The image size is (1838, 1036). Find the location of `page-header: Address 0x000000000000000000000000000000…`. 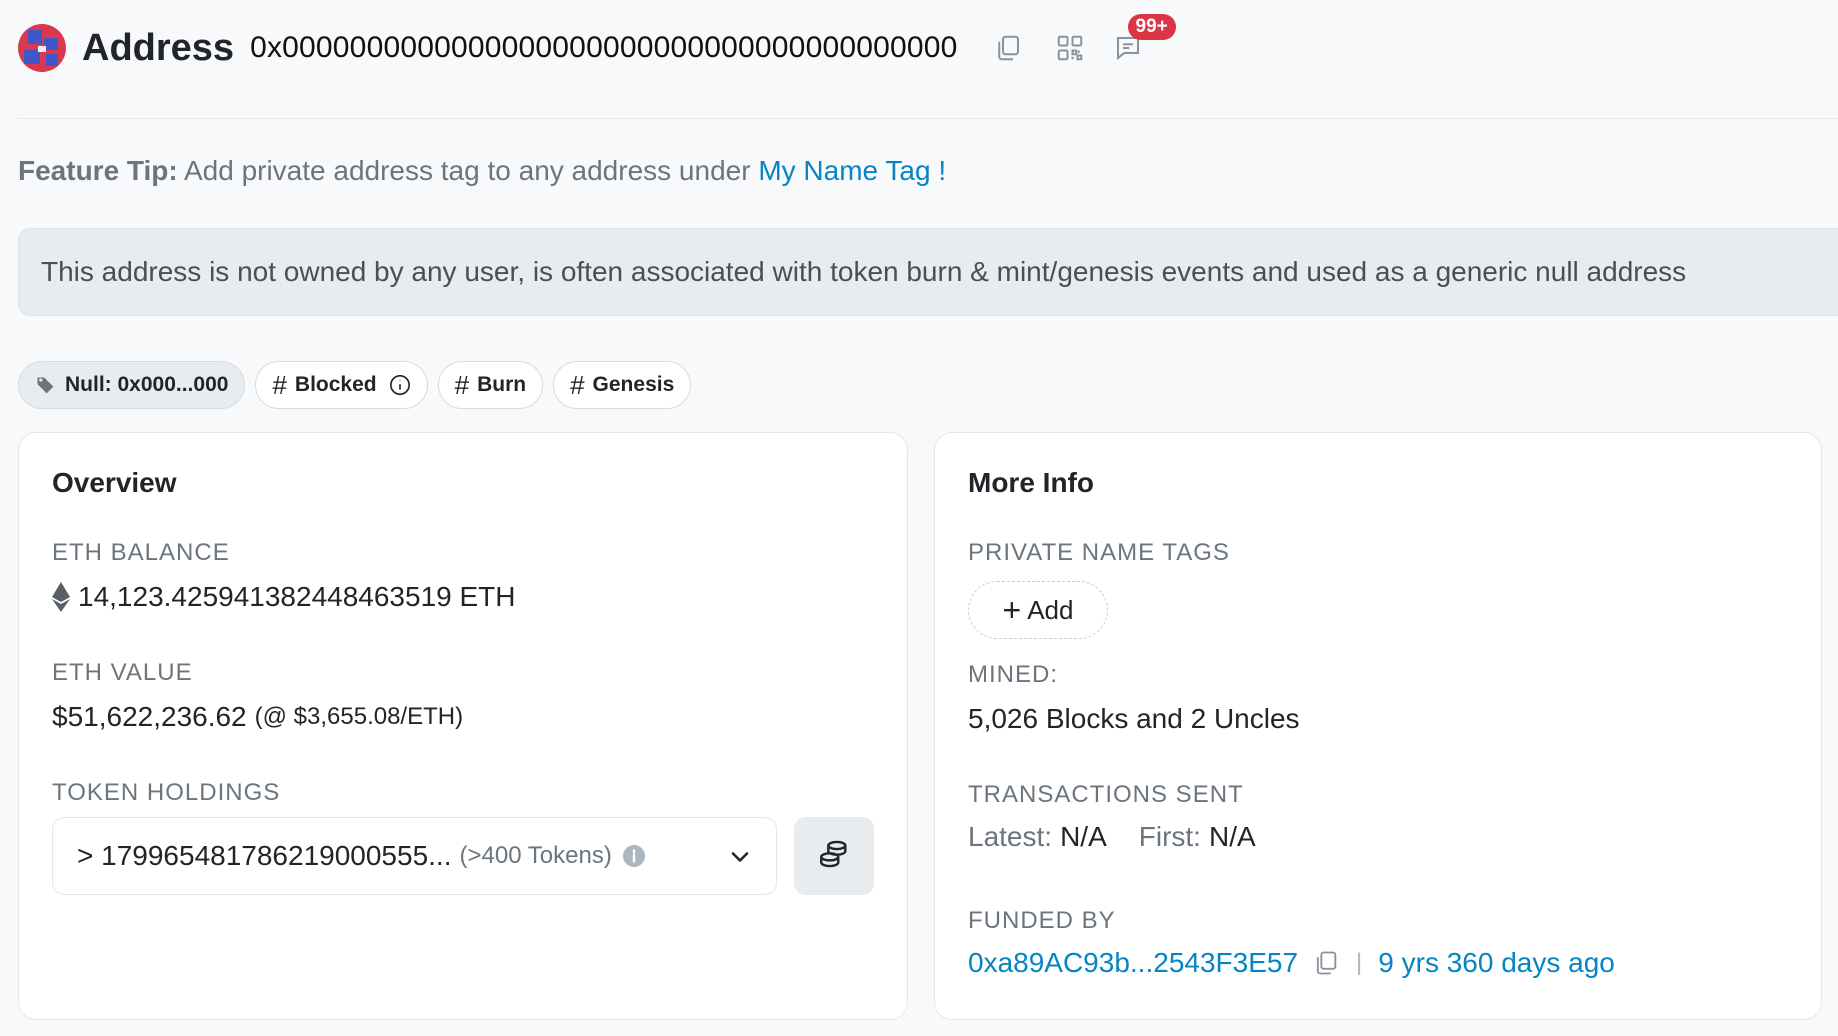

page-header: Address 0x000000000000000000000000000000… is located at coordinates (597, 46).